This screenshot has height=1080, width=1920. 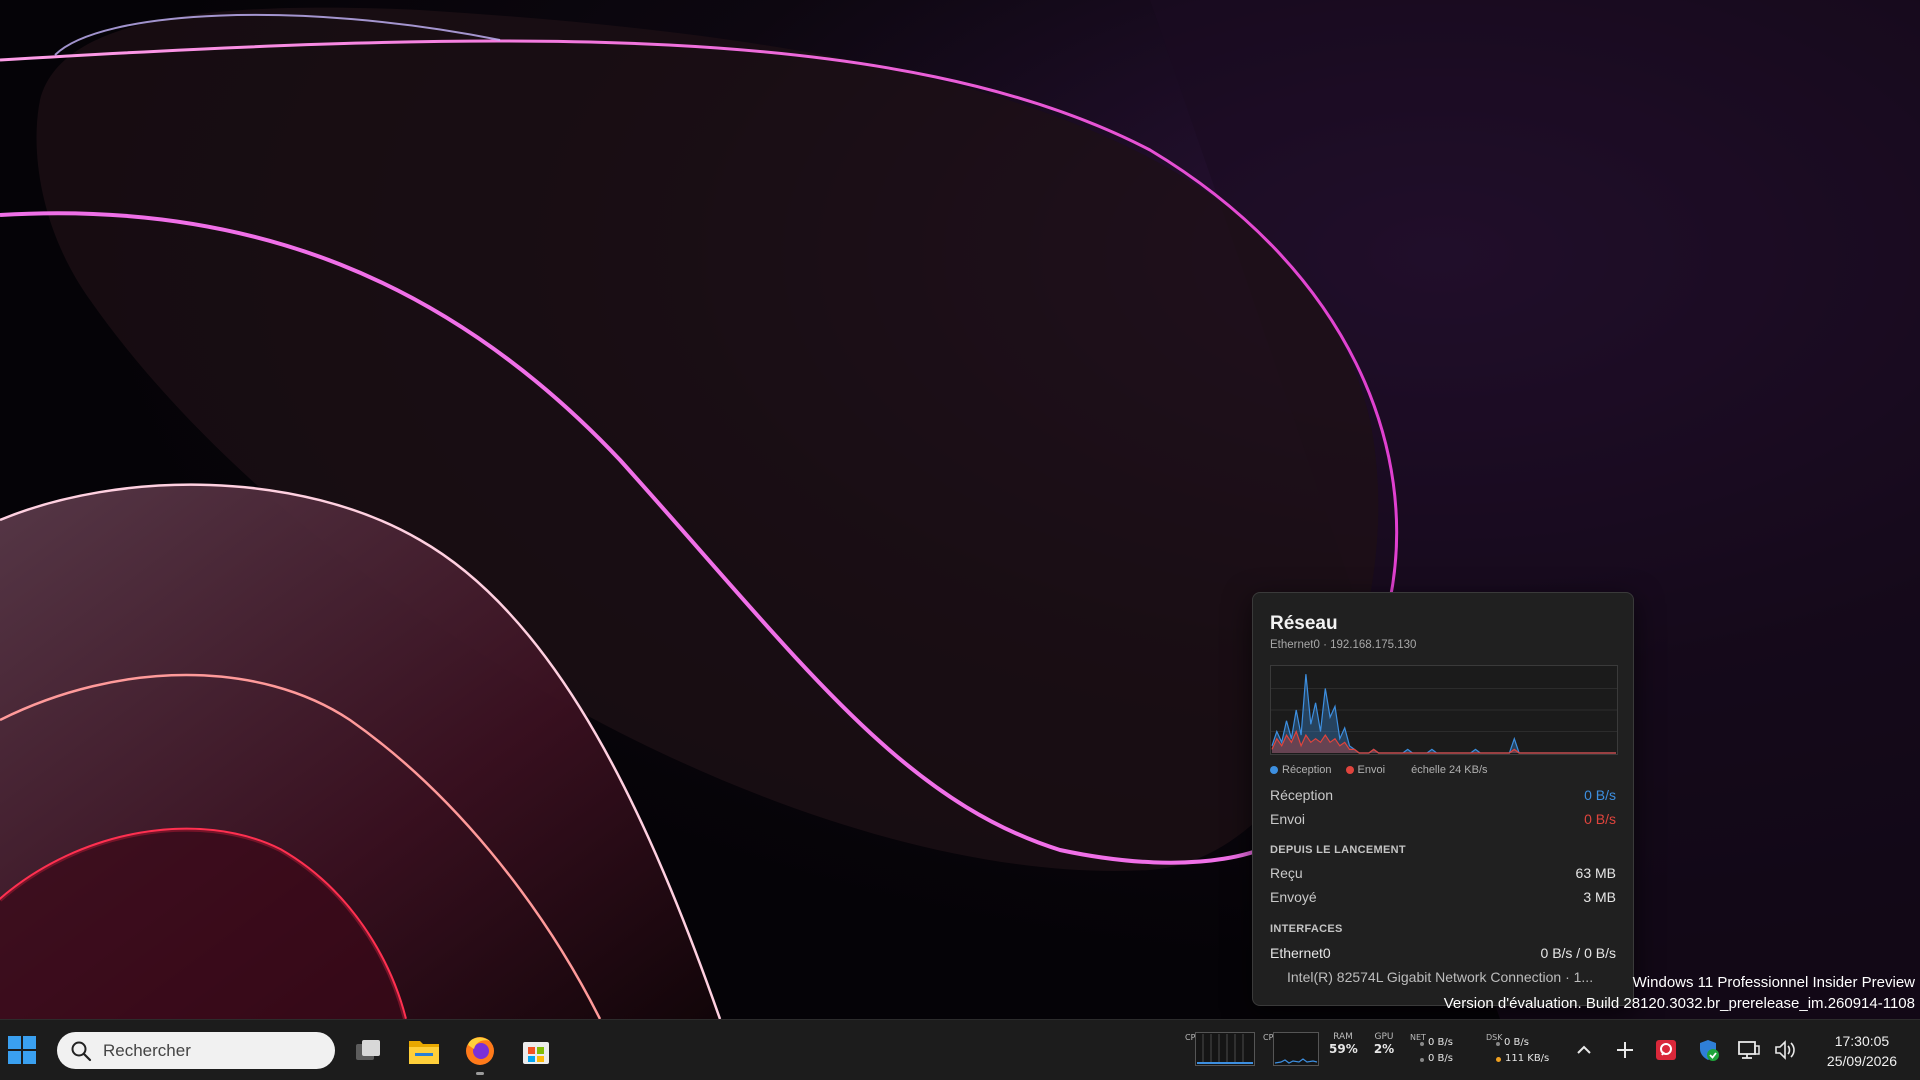 What do you see at coordinates (1306, 929) in the screenshot?
I see `interfaces-heading: INTERFACES` at bounding box center [1306, 929].